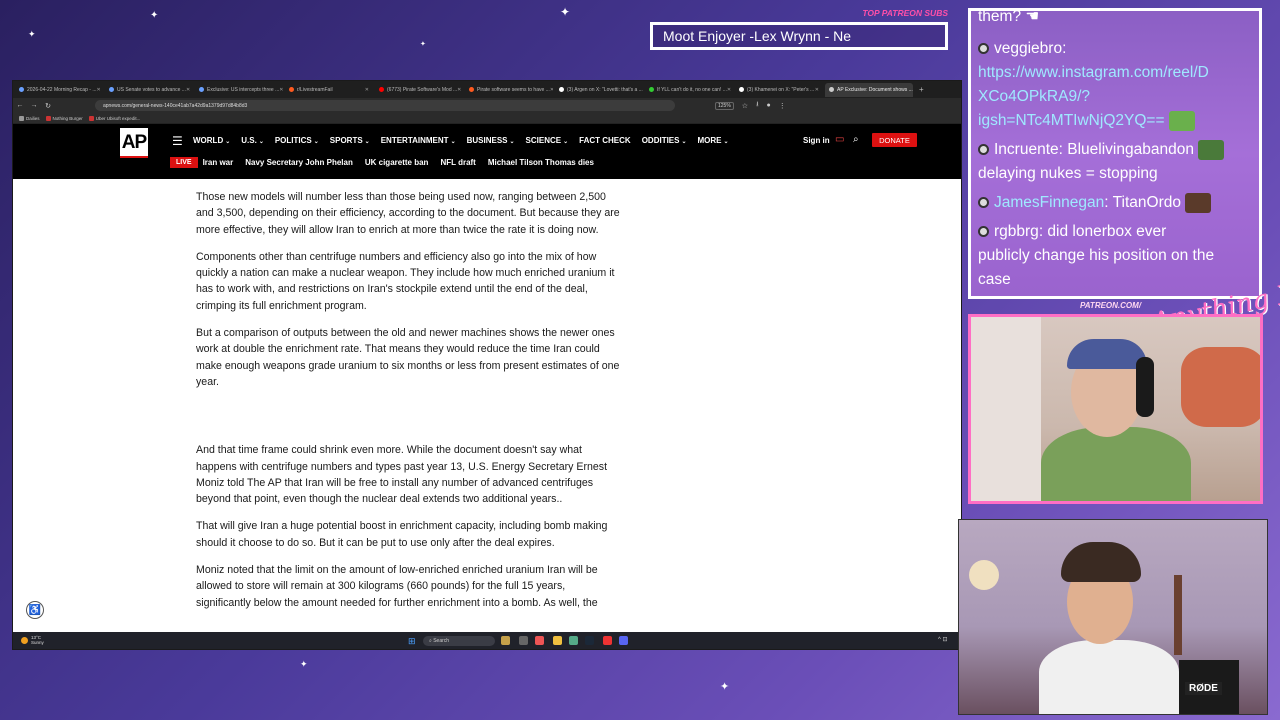  I want to click on system-tray-icon: ^ ⊡, so click(943, 639).